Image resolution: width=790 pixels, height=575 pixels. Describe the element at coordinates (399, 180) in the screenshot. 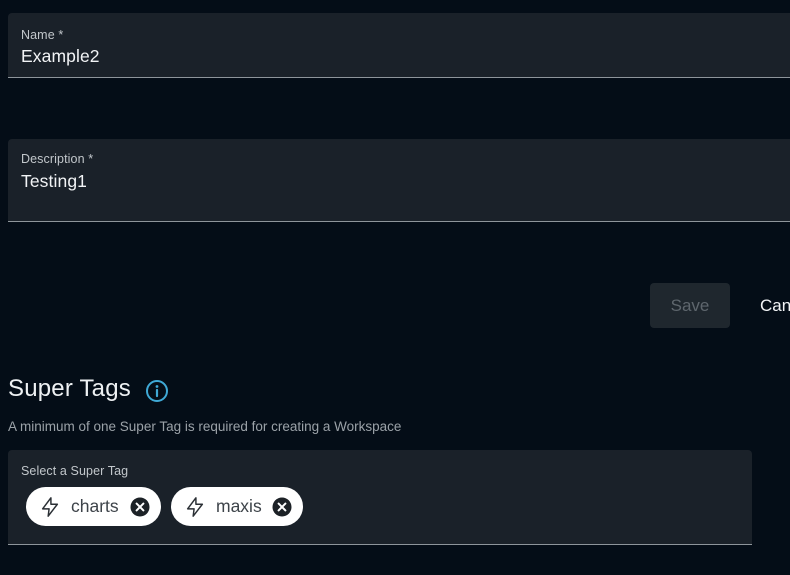

I see `description-field: Description * Testing1` at that location.